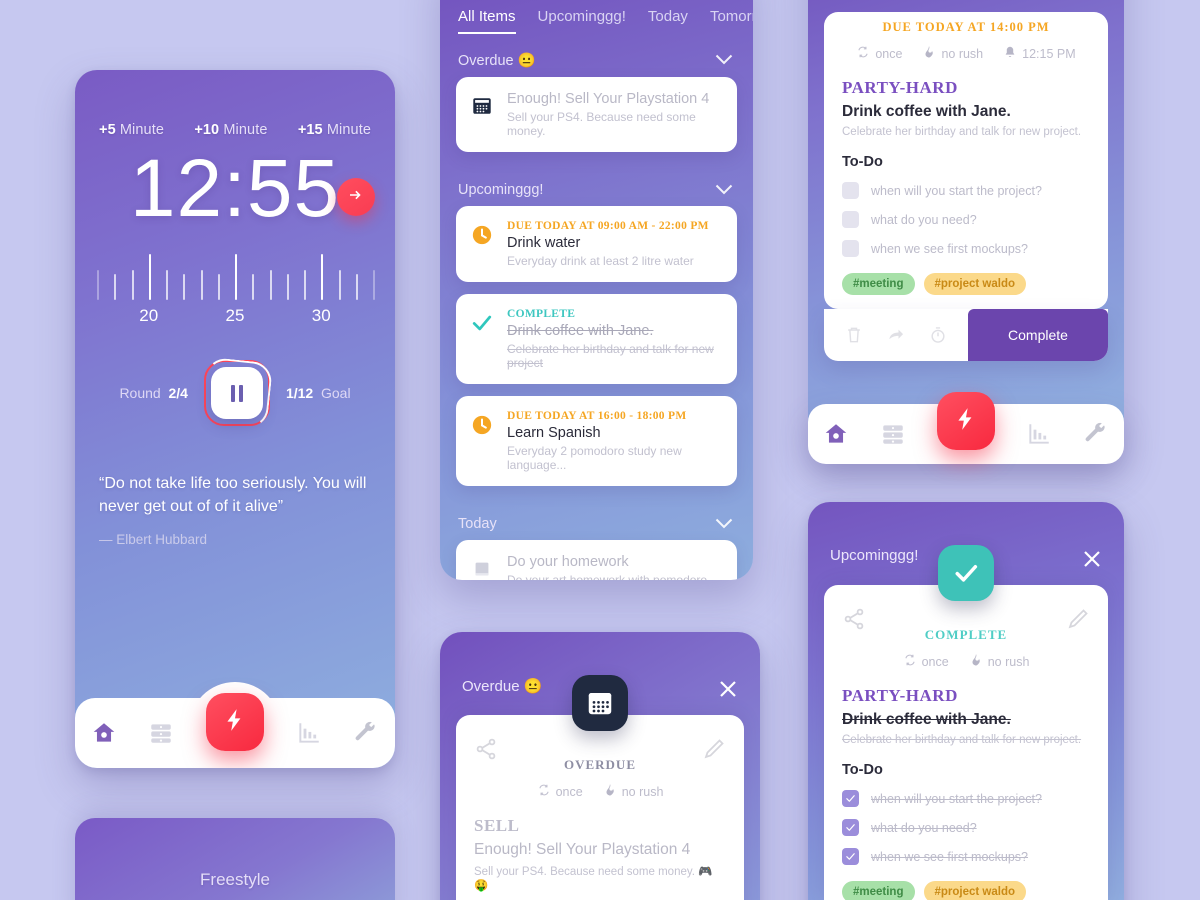  What do you see at coordinates (487, 21) in the screenshot?
I see `tab-all-items: All Items` at bounding box center [487, 21].